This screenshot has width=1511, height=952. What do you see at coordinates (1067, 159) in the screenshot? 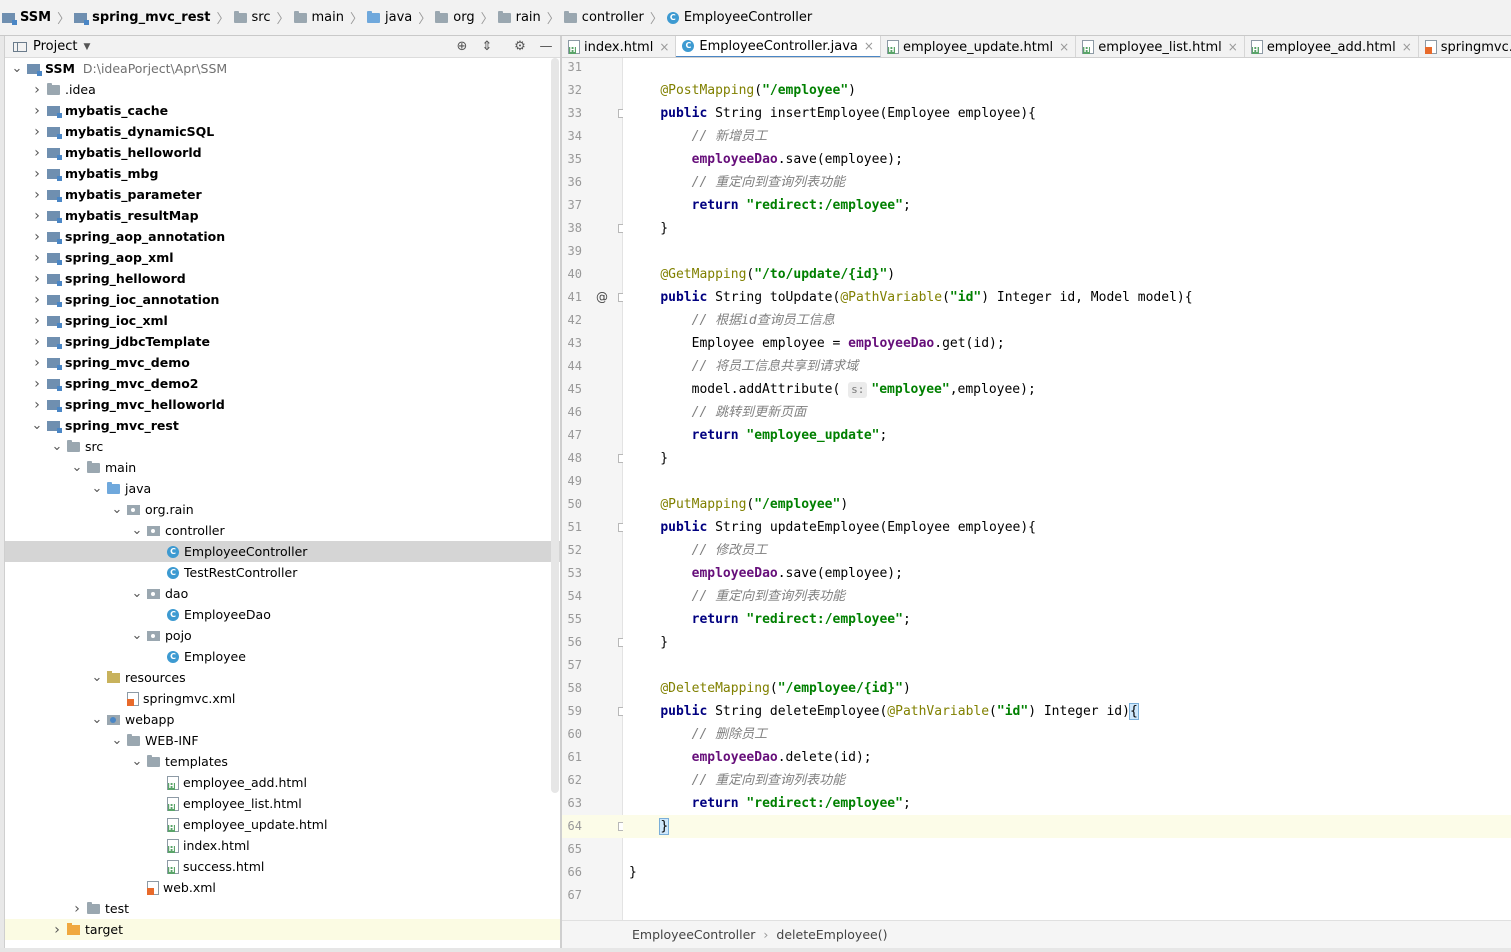
I see `code-line: employeeDao.save(employee);` at bounding box center [1067, 159].